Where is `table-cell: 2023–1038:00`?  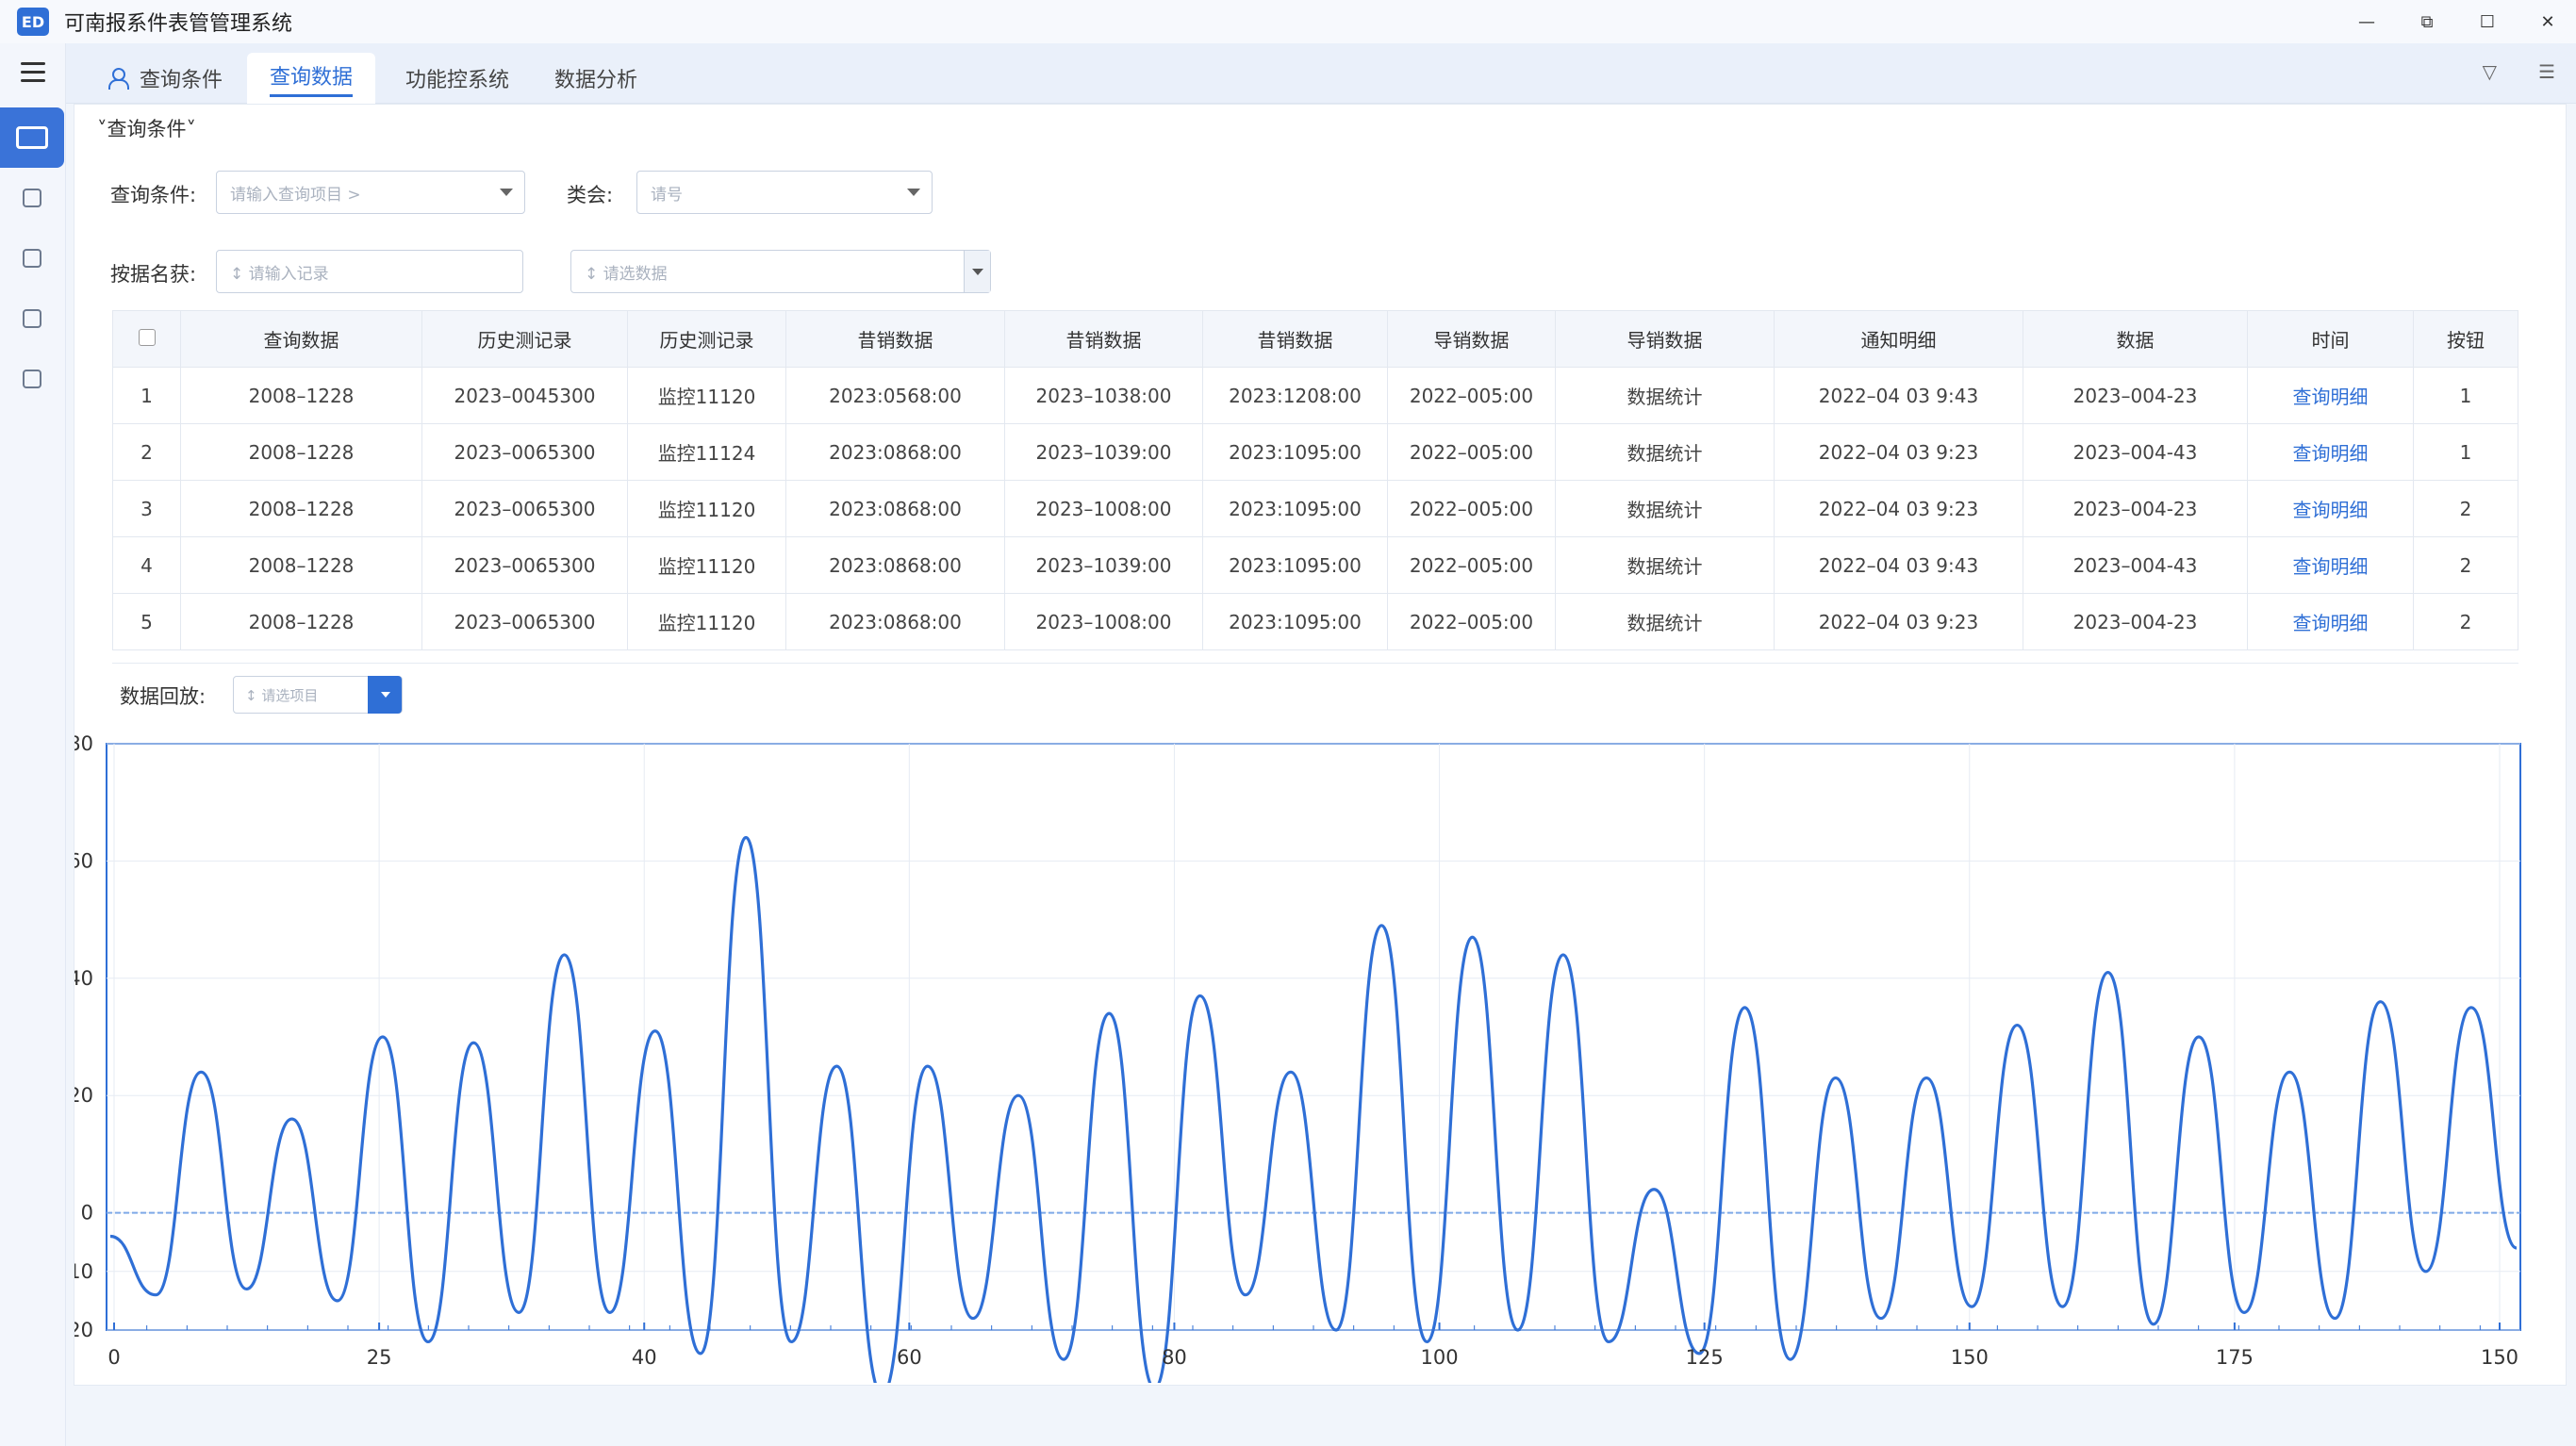
table-cell: 2023–1038:00 is located at coordinates (1103, 395).